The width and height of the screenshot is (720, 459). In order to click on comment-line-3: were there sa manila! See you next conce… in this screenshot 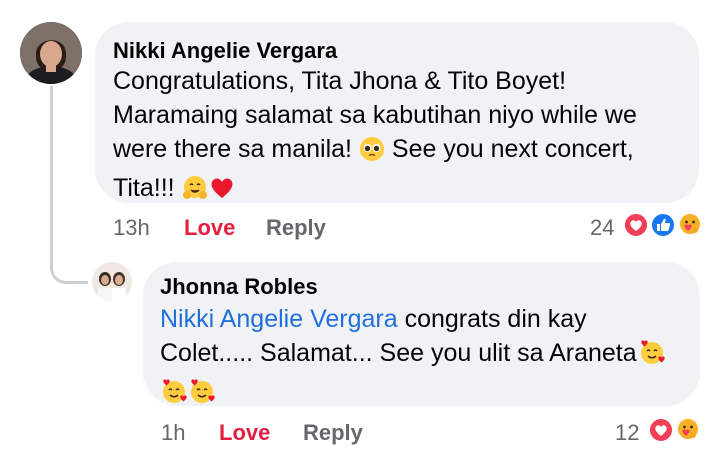, I will do `click(375, 151)`.